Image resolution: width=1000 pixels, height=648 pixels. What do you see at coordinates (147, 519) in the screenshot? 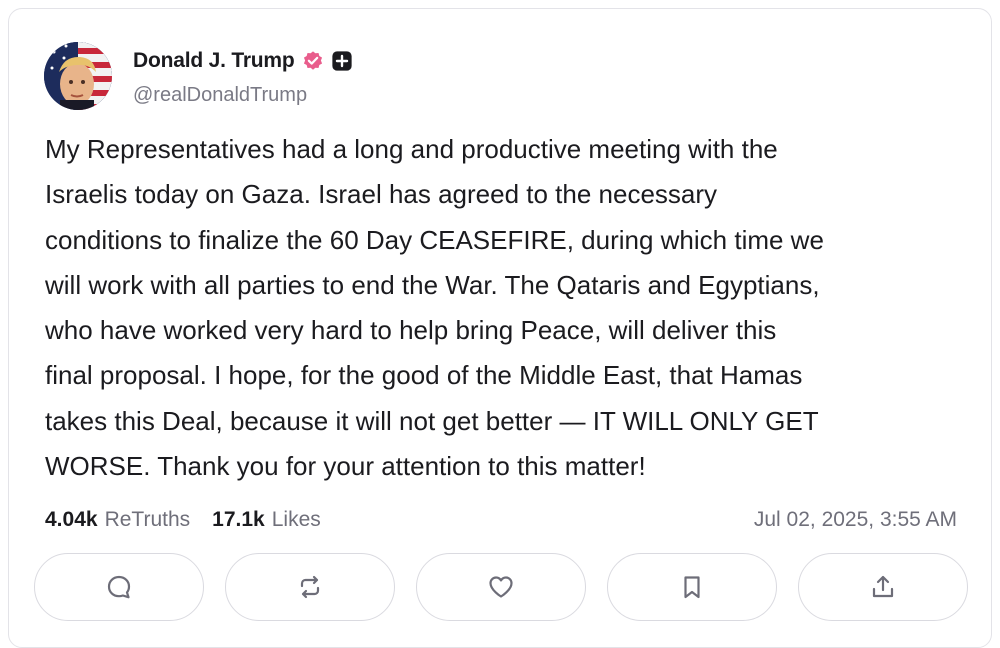
I see `retruths-label: ReTruths` at bounding box center [147, 519].